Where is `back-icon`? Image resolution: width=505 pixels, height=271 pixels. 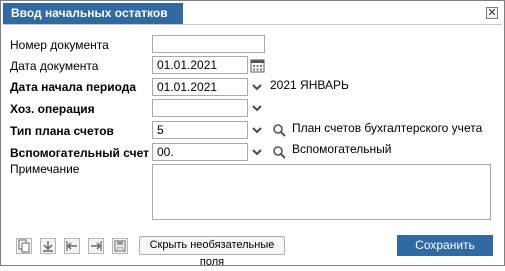
back-icon is located at coordinates (72, 246).